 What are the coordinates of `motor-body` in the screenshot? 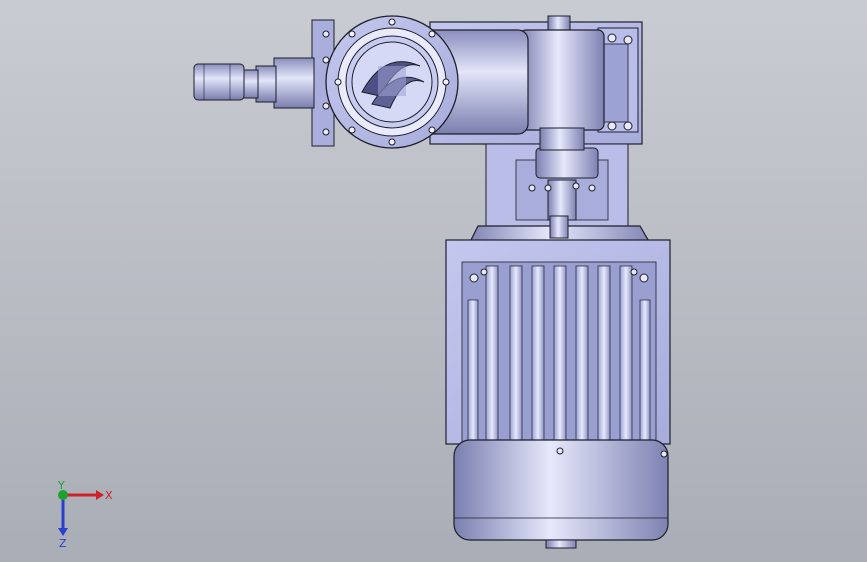 It's located at (558, 342).